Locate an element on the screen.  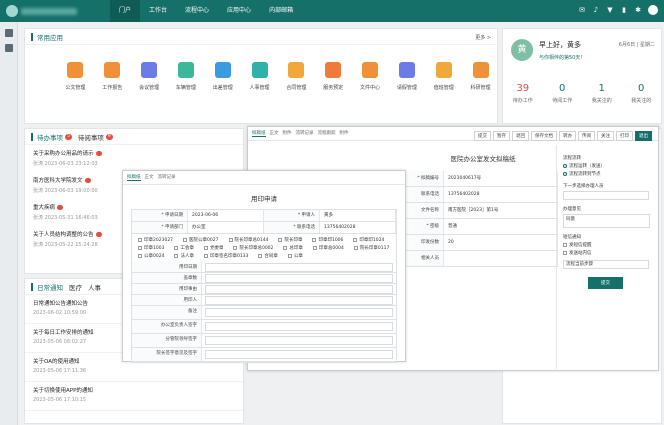
seal-checkbox: 医院公章0027 is located at coordinates (201, 240).